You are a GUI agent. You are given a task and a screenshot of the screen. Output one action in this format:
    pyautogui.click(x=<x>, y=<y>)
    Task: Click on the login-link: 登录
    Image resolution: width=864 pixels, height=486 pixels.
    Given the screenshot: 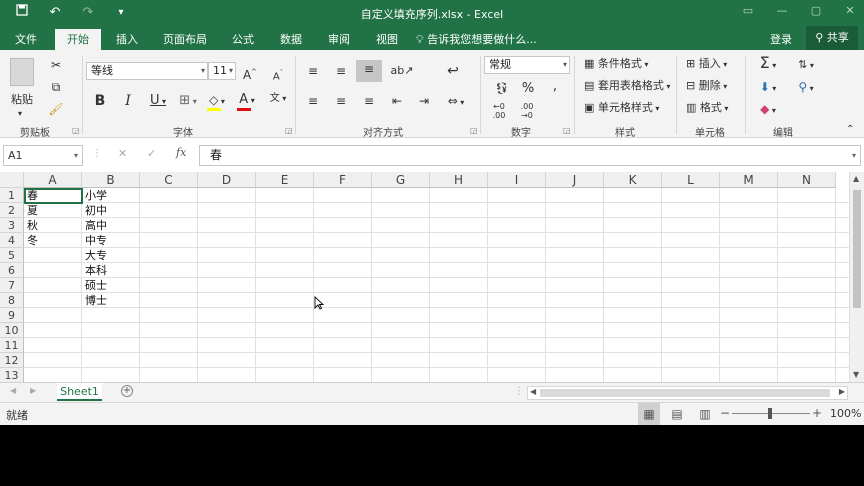 What is the action you would take?
    pyautogui.click(x=781, y=39)
    